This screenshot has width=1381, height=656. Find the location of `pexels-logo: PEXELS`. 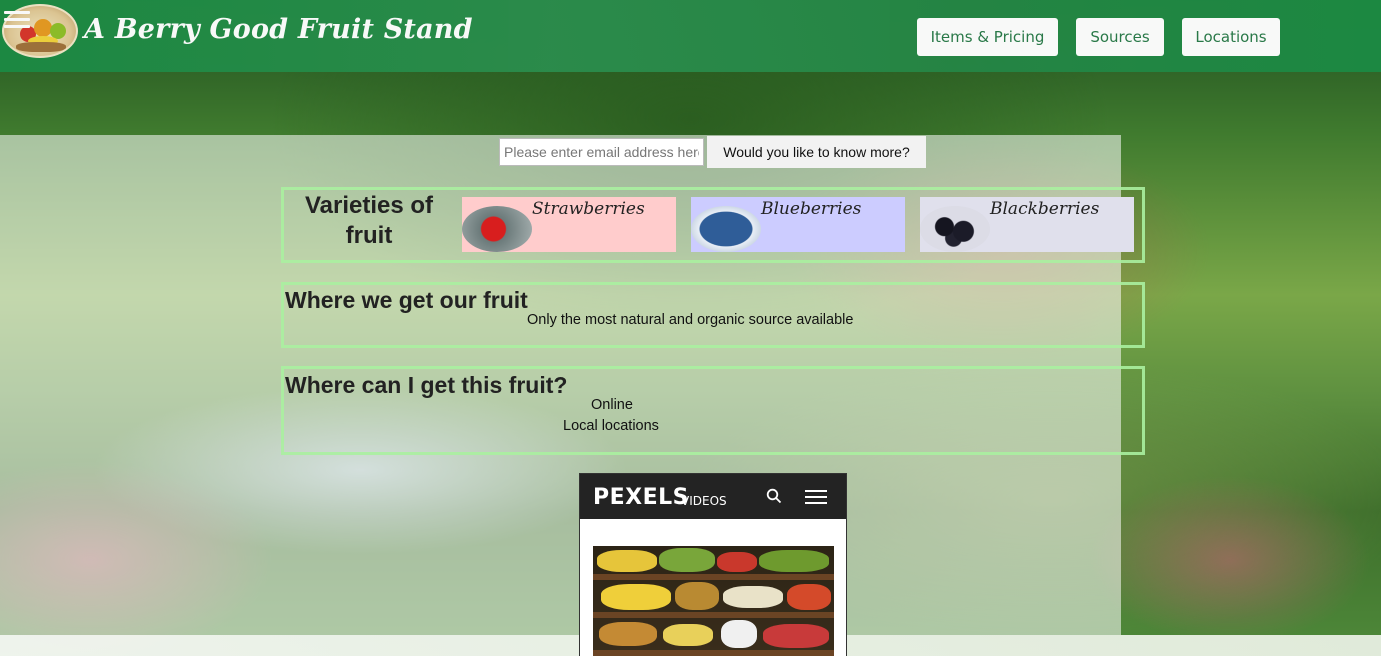

pexels-logo: PEXELS is located at coordinates (641, 497).